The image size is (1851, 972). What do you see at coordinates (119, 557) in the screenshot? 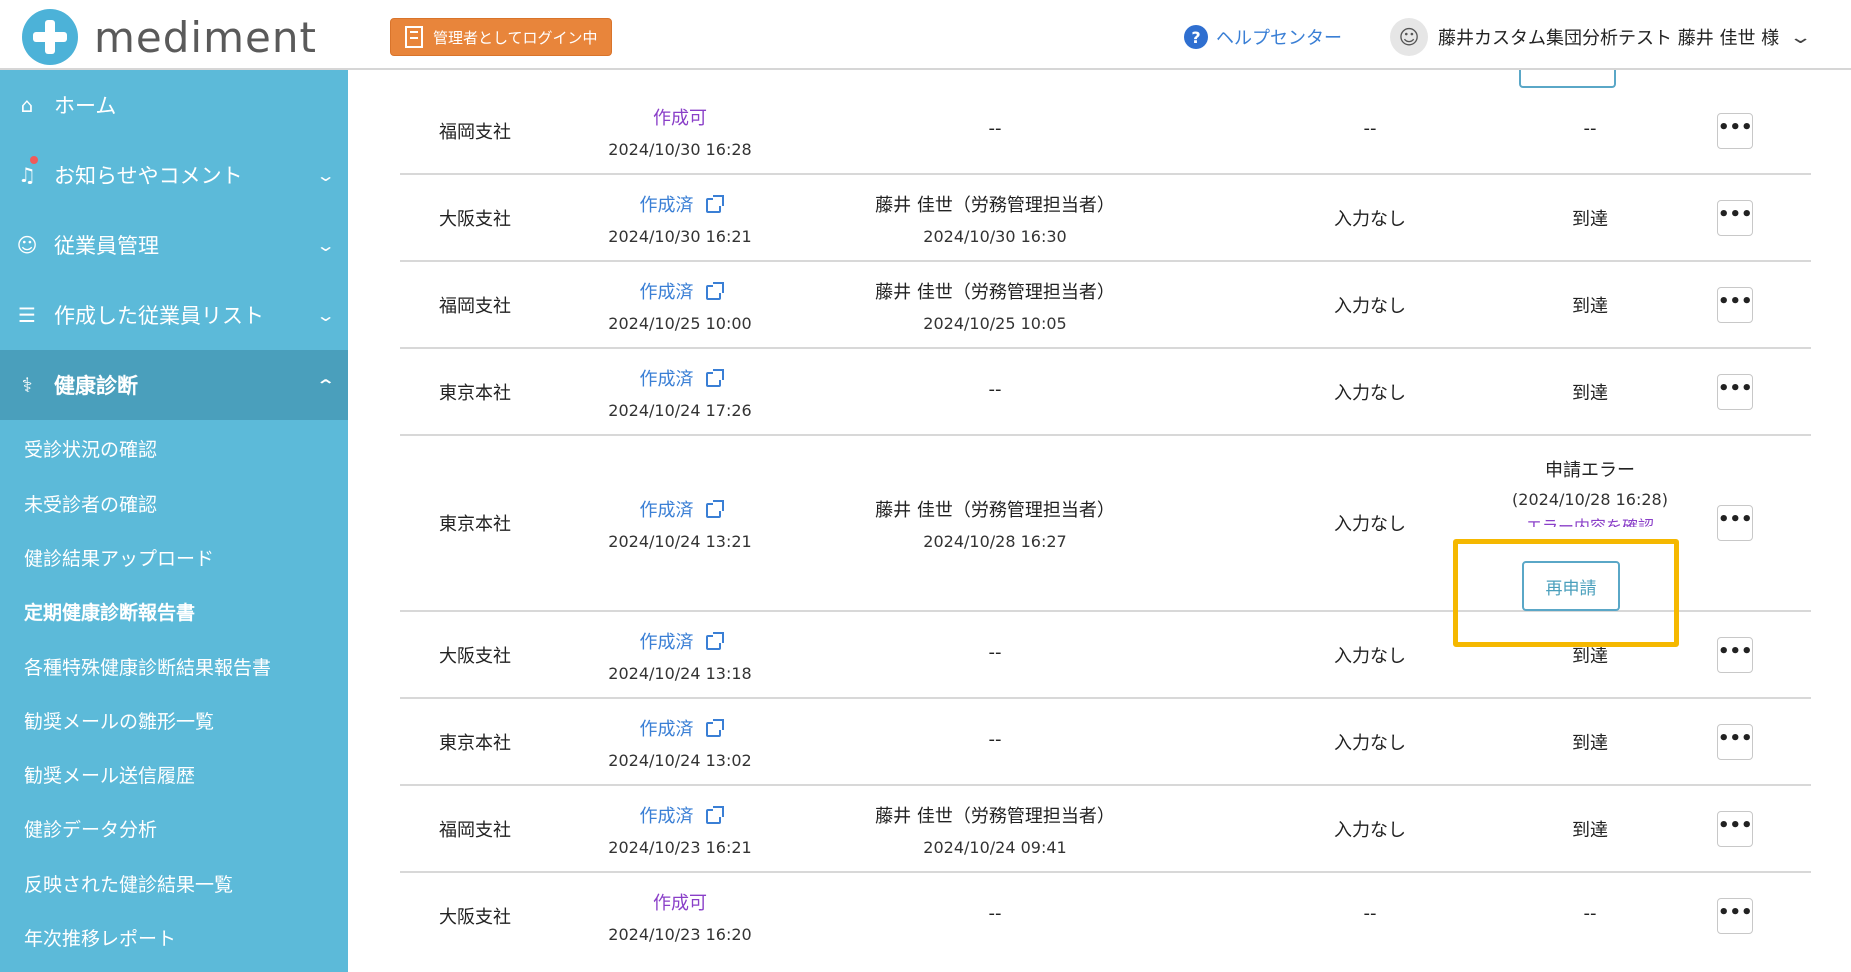
I see `sidebar-subitem-upload: 健診結果アップロード` at bounding box center [119, 557].